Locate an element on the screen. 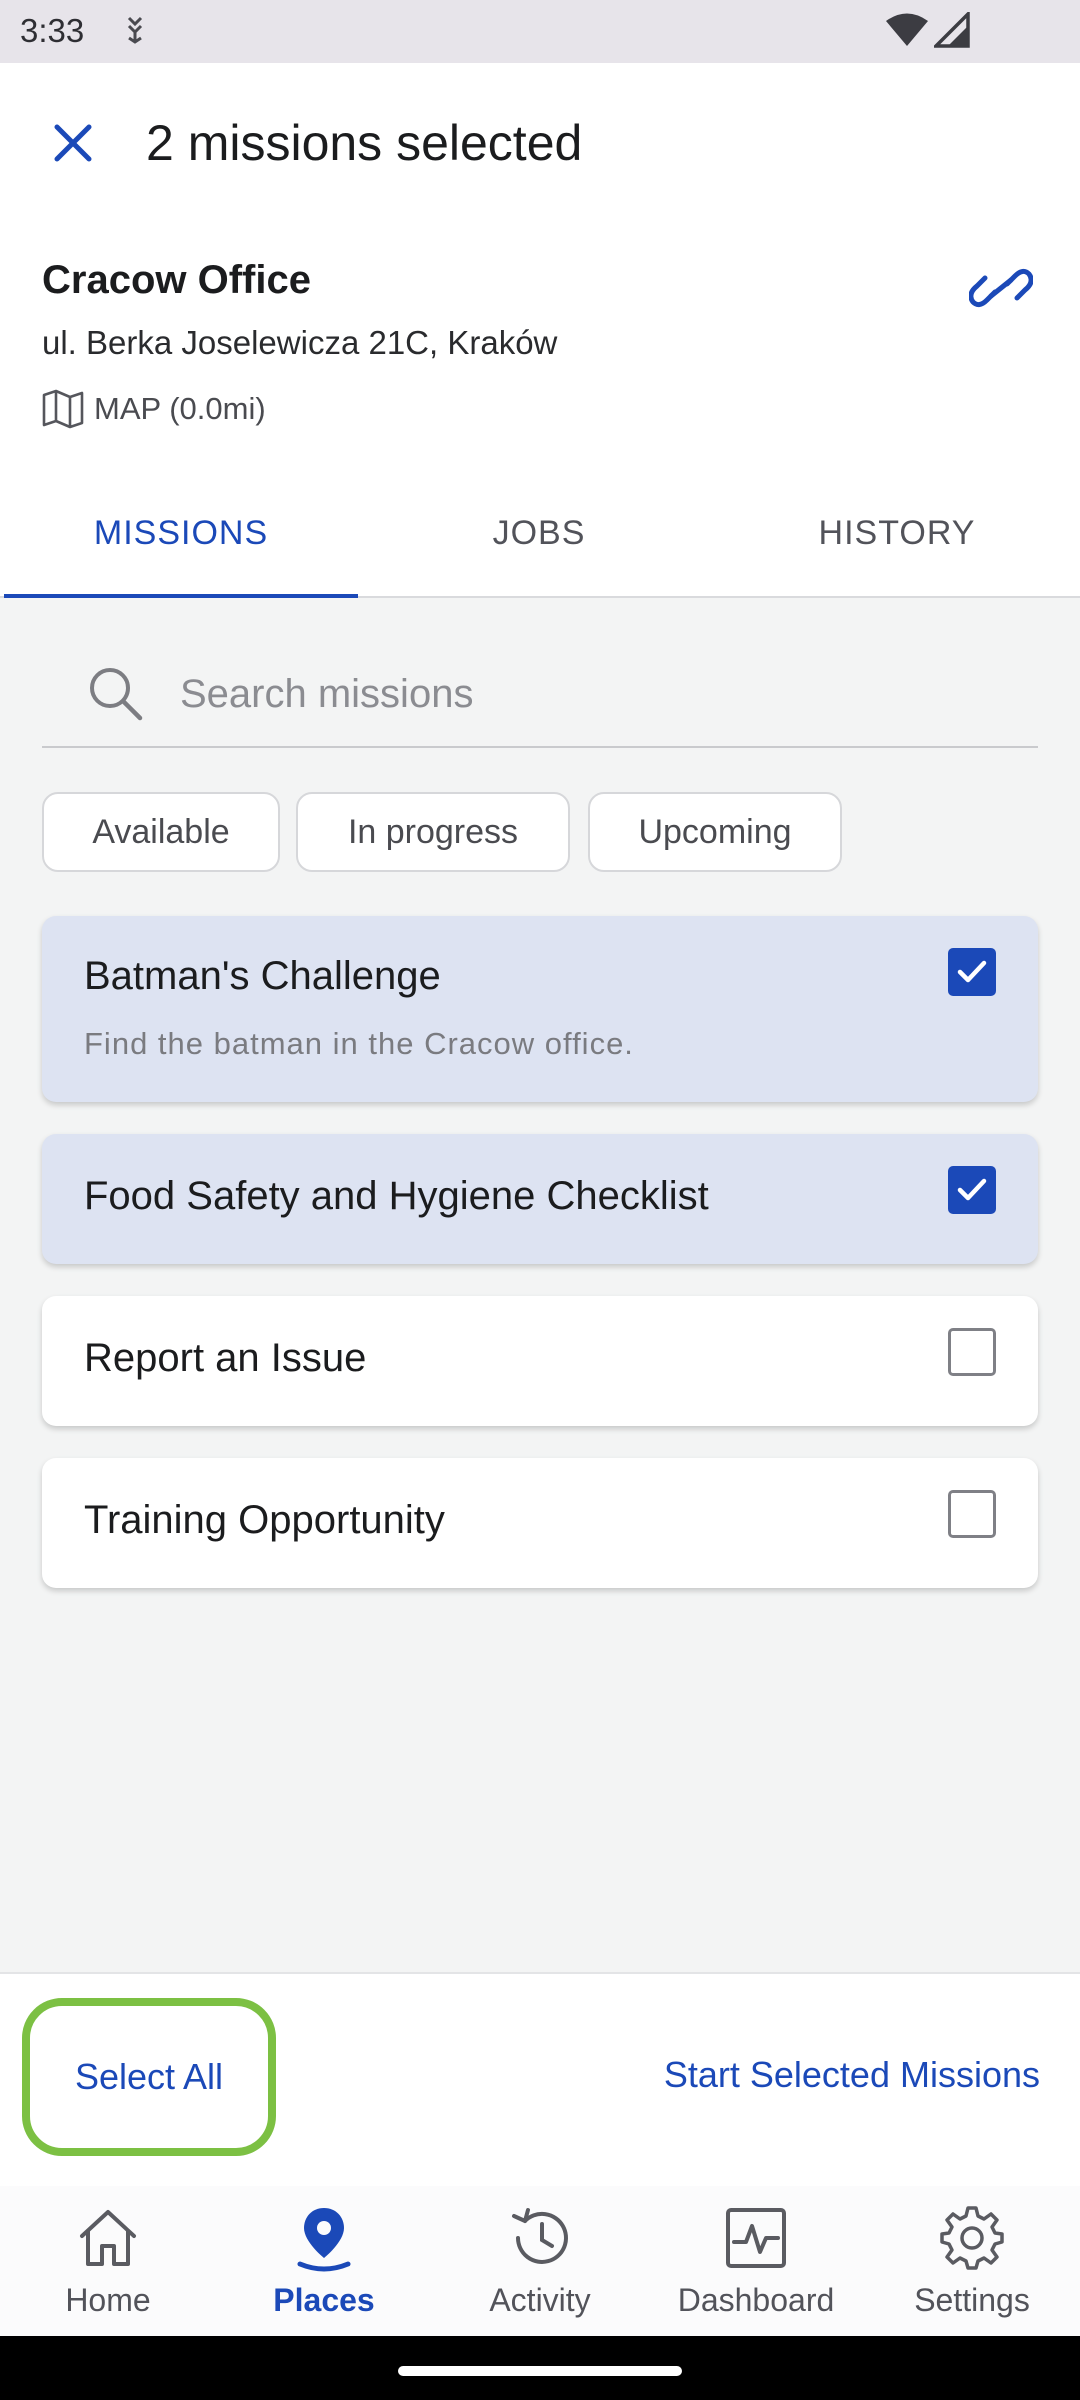 The width and height of the screenshot is (1080, 2400). map-link: MAP (0.0mi) is located at coordinates (154, 409).